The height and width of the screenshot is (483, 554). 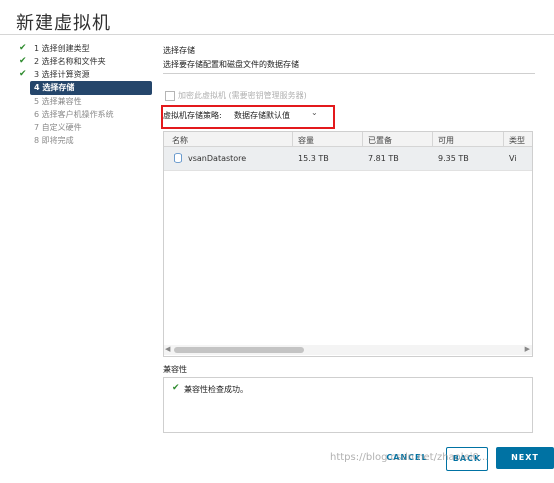 What do you see at coordinates (262, 115) in the screenshot?
I see `policy-select: 数据存储默认值` at bounding box center [262, 115].